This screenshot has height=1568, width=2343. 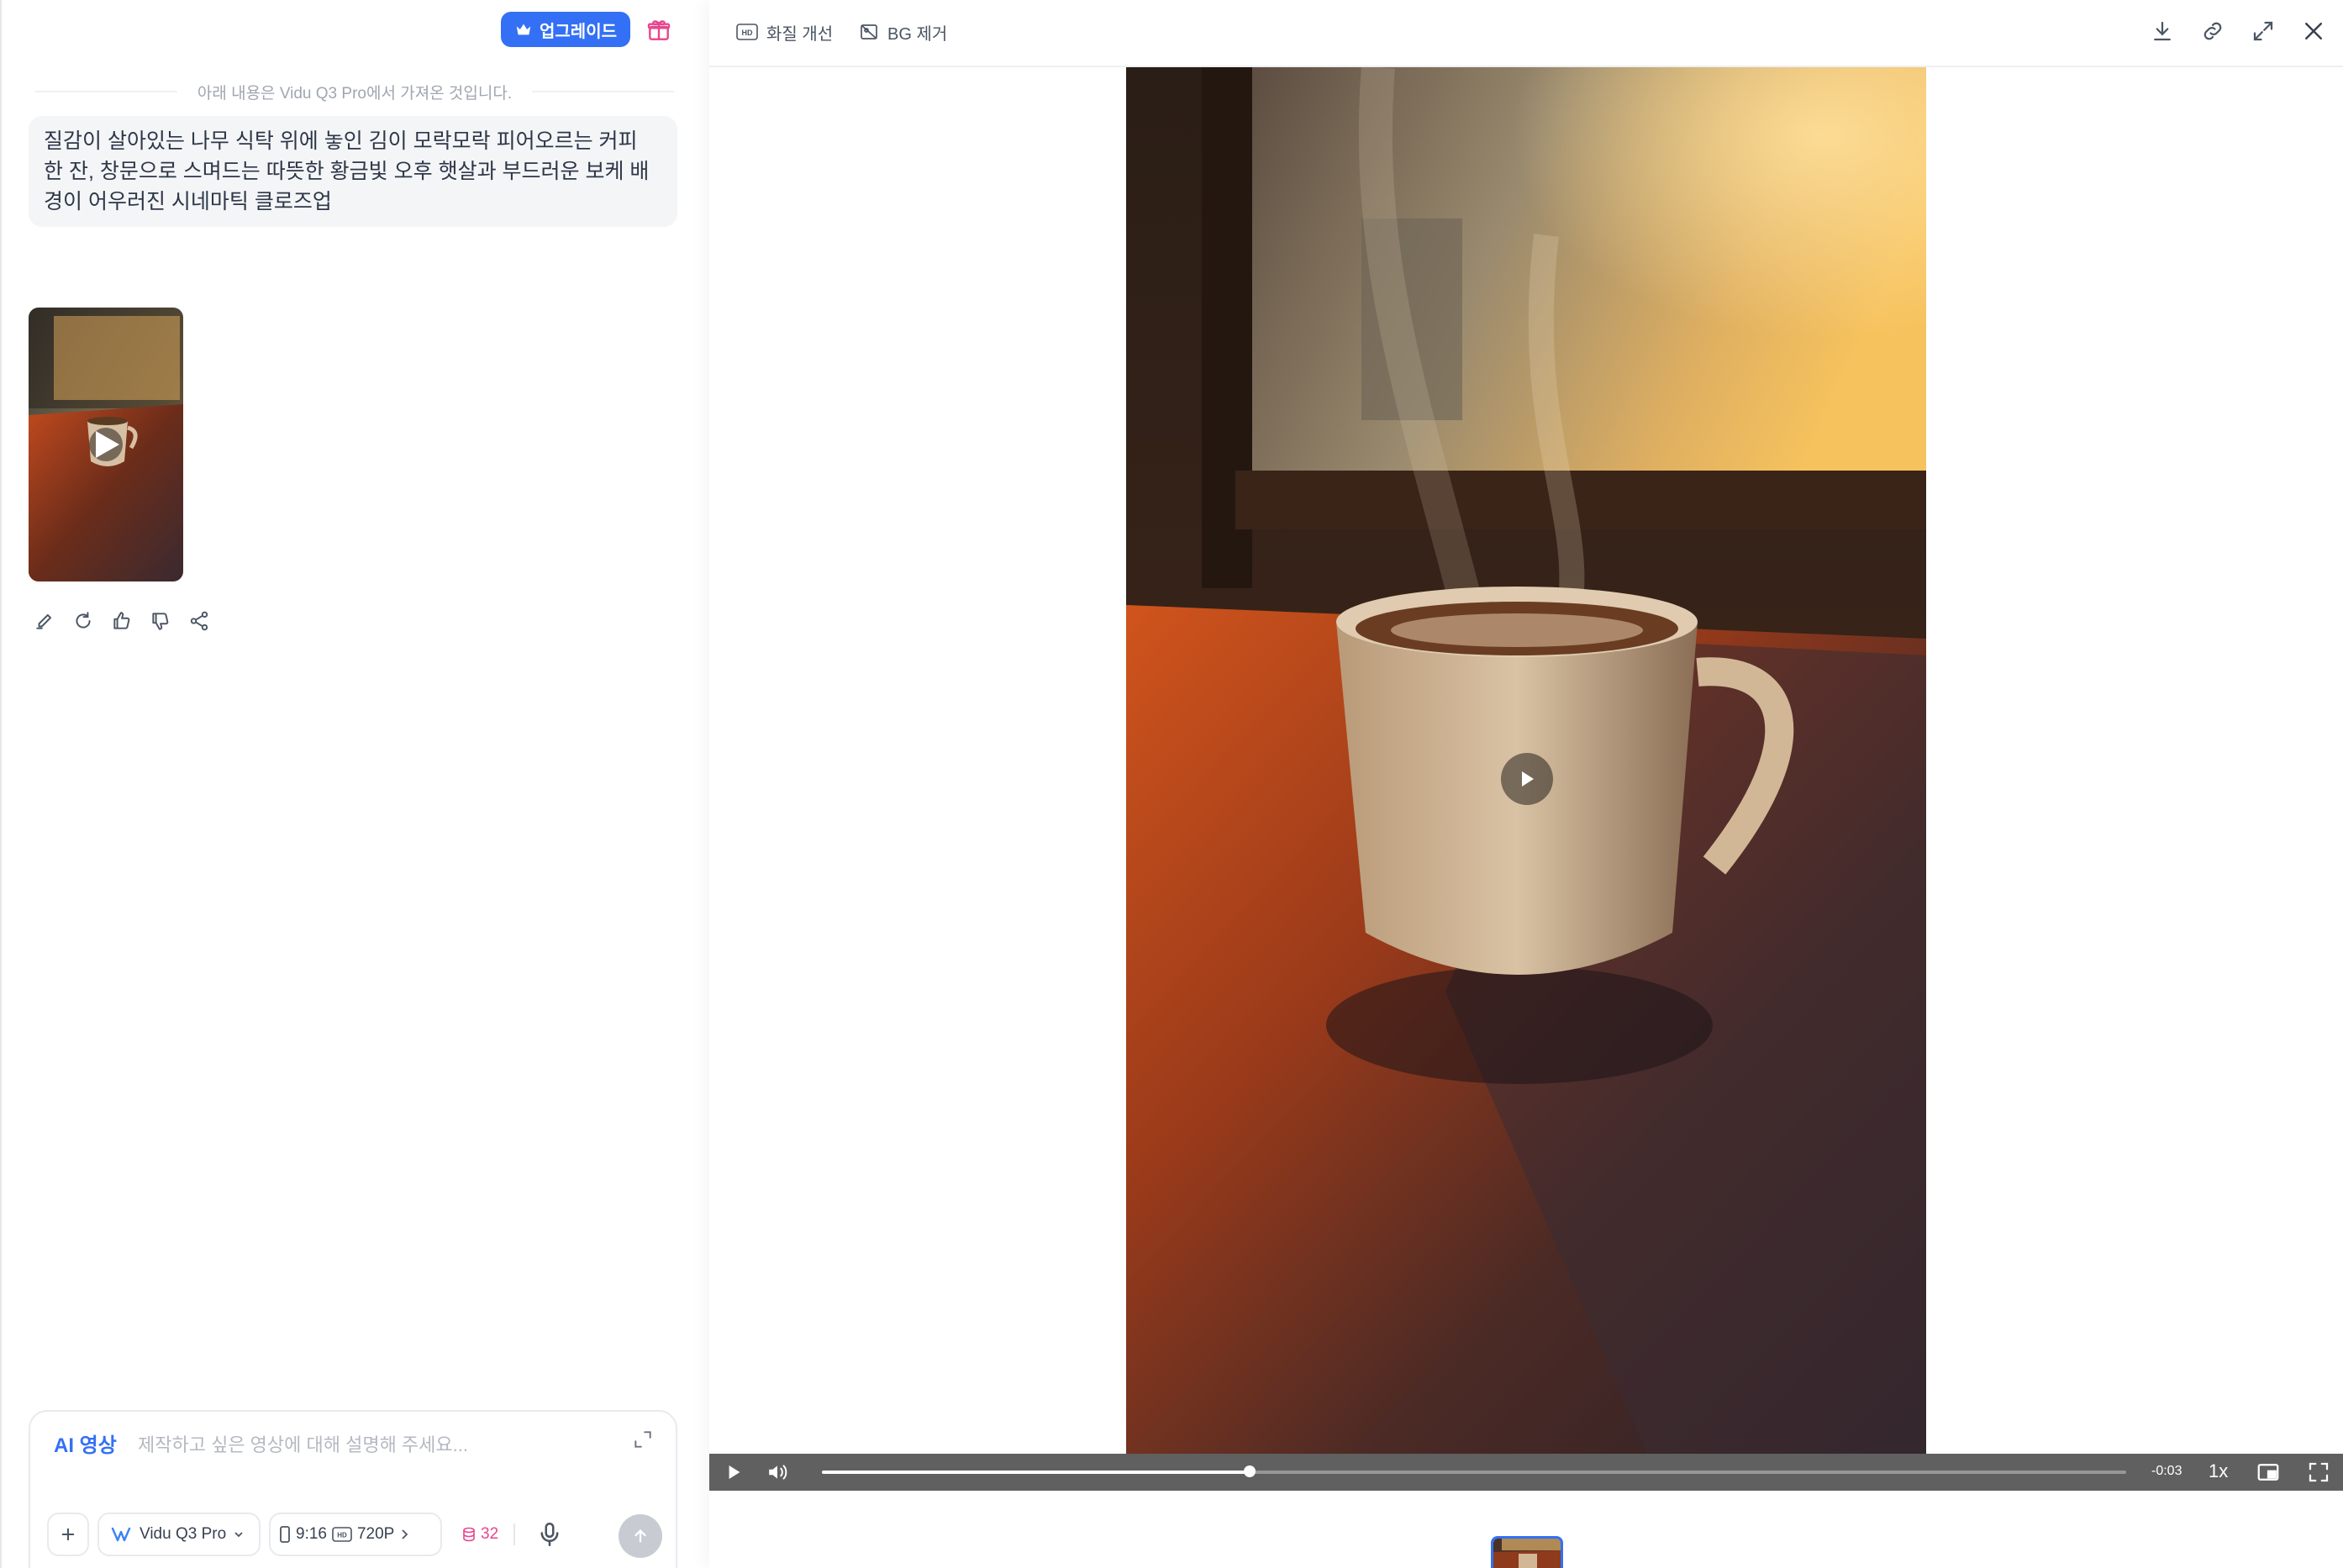 I want to click on thumbs-down-icon, so click(x=160, y=621).